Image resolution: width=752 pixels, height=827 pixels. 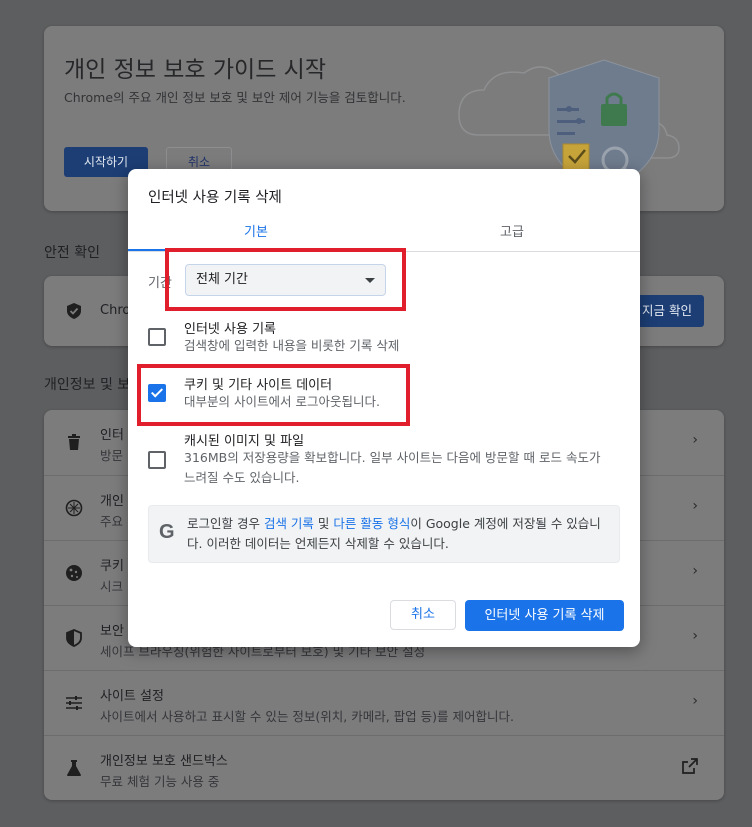 I want to click on info-mid: 및, so click(x=323, y=523).